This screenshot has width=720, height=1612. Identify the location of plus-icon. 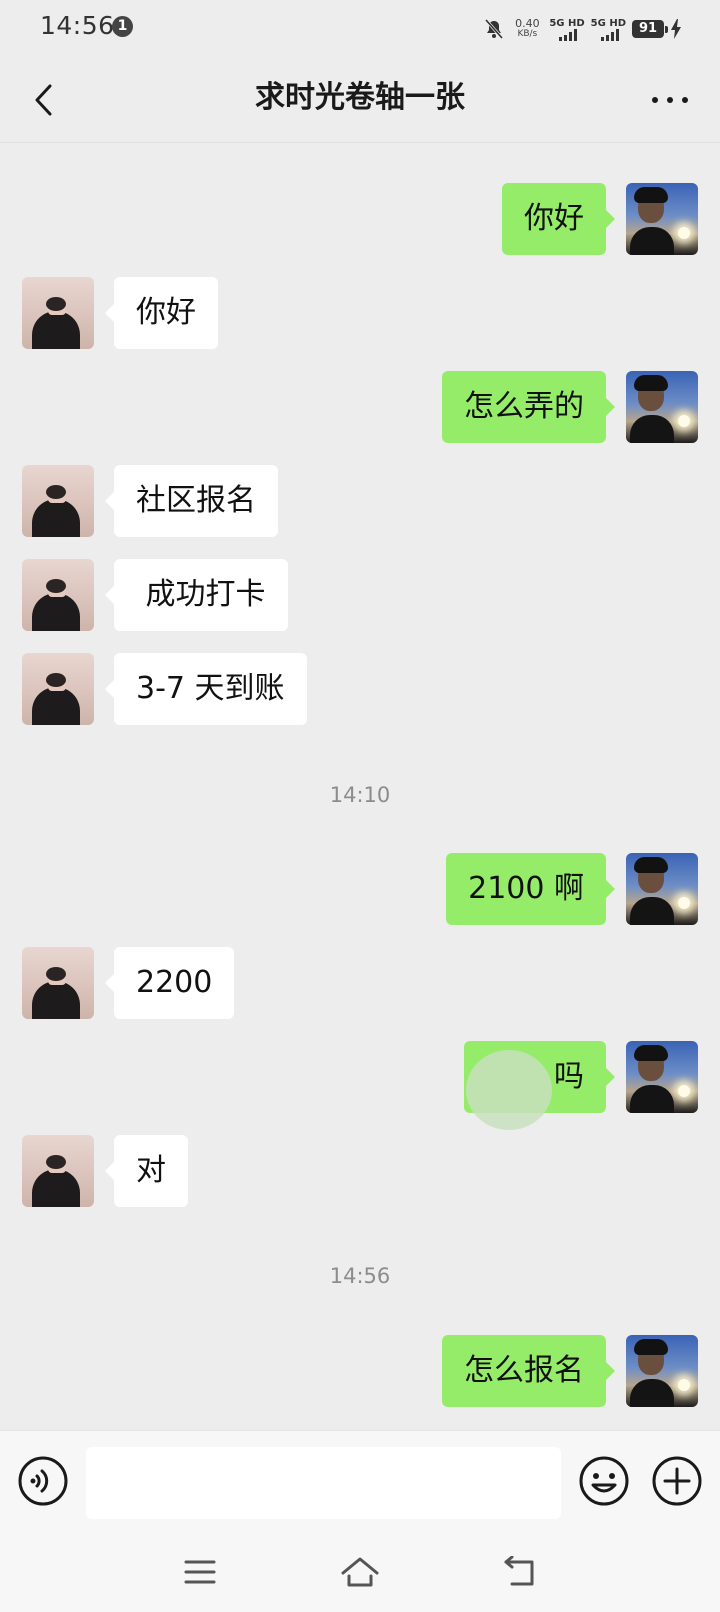
(677, 1481).